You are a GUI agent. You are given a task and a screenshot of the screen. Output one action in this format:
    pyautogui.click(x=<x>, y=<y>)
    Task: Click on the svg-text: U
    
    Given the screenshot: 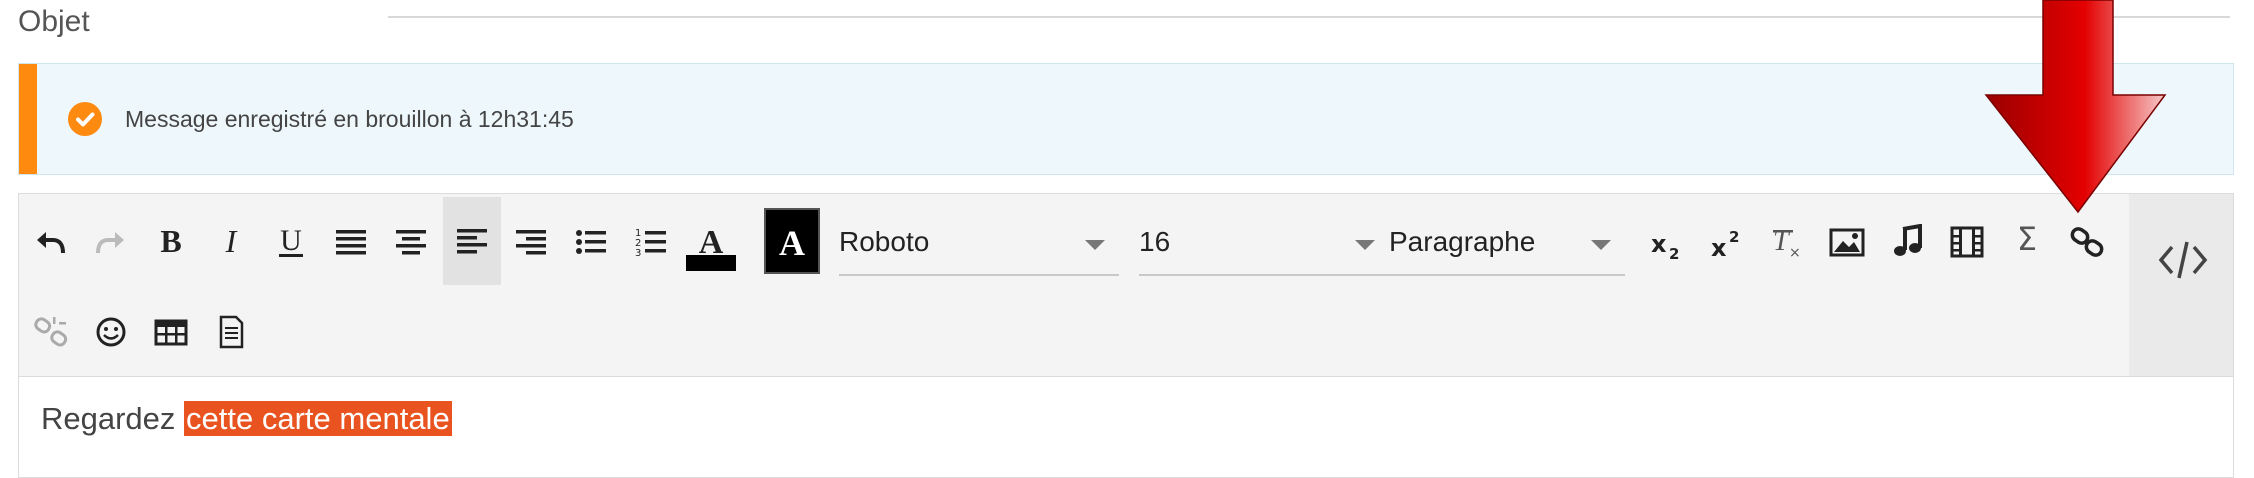 What is the action you would take?
    pyautogui.click(x=291, y=240)
    